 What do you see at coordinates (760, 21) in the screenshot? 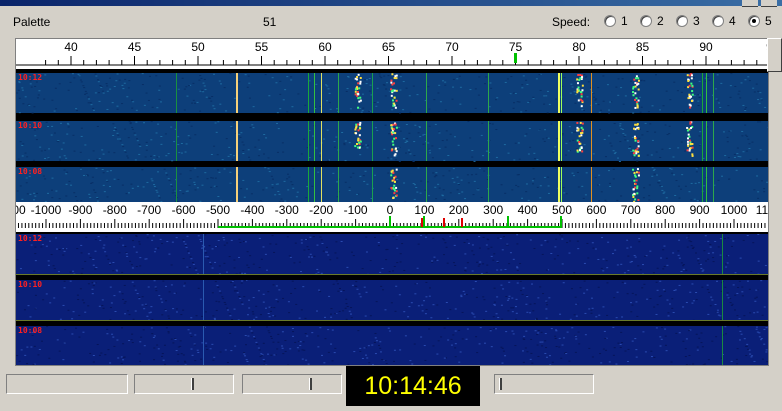
I see `speed-radio-5: 5` at bounding box center [760, 21].